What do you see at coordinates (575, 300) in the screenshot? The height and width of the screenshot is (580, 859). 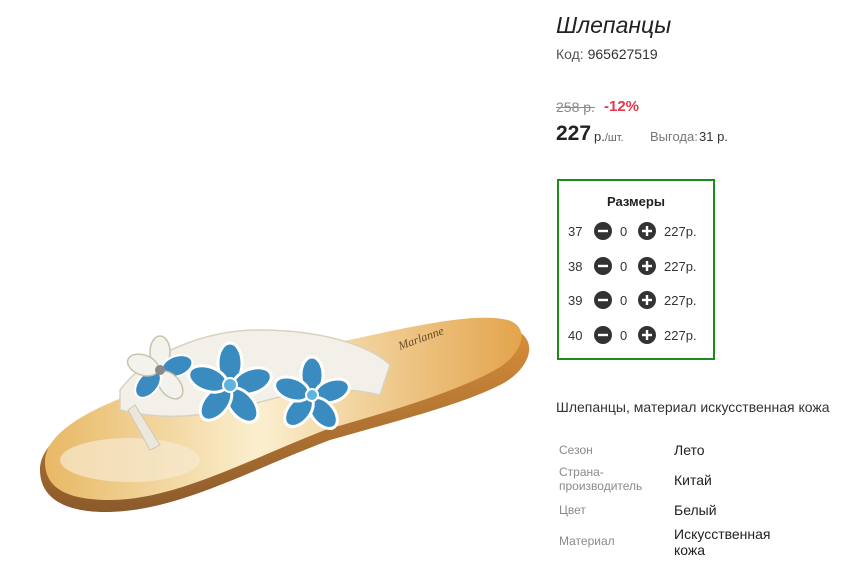 I see `size-value: 39` at bounding box center [575, 300].